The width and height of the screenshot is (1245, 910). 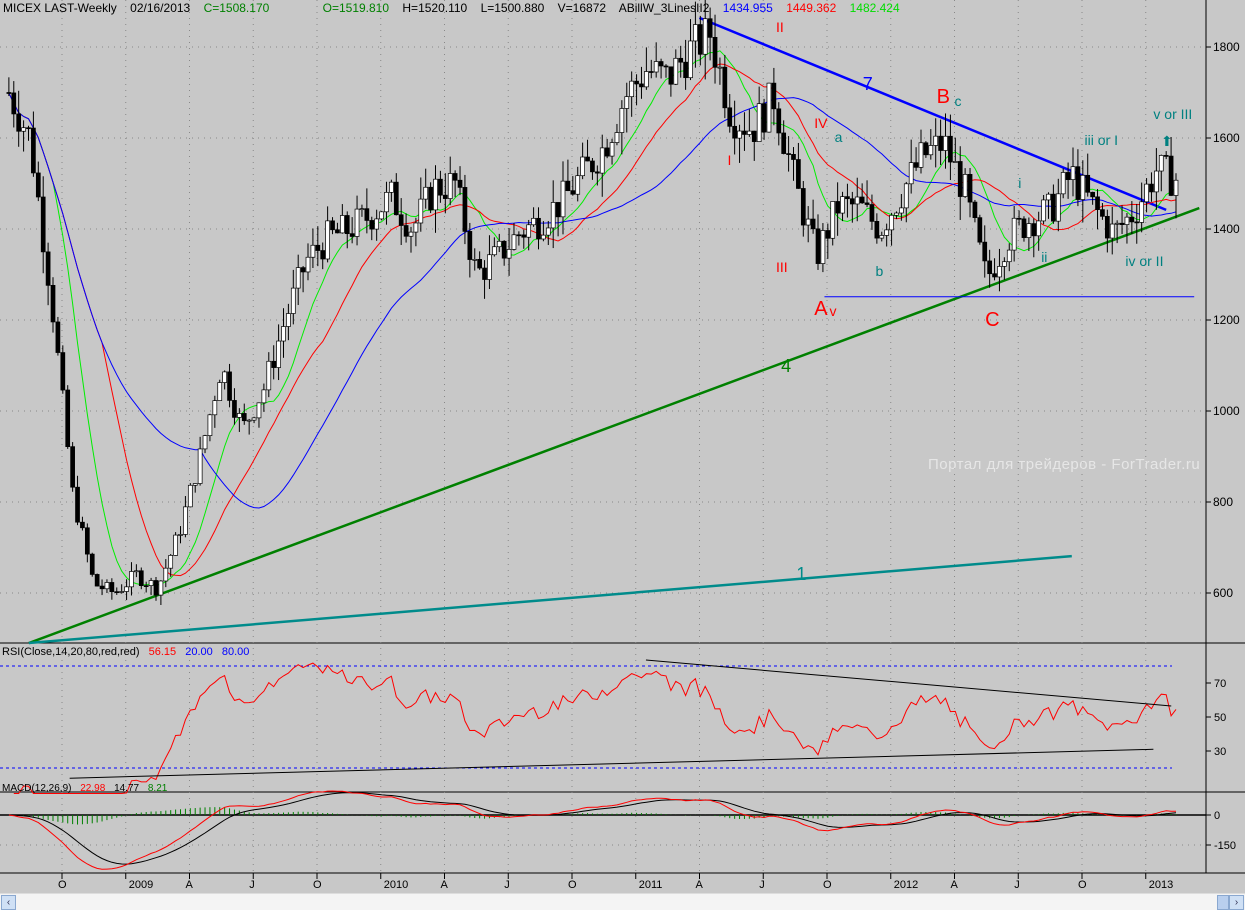 I want to click on wave-label: I, so click(x=730, y=160).